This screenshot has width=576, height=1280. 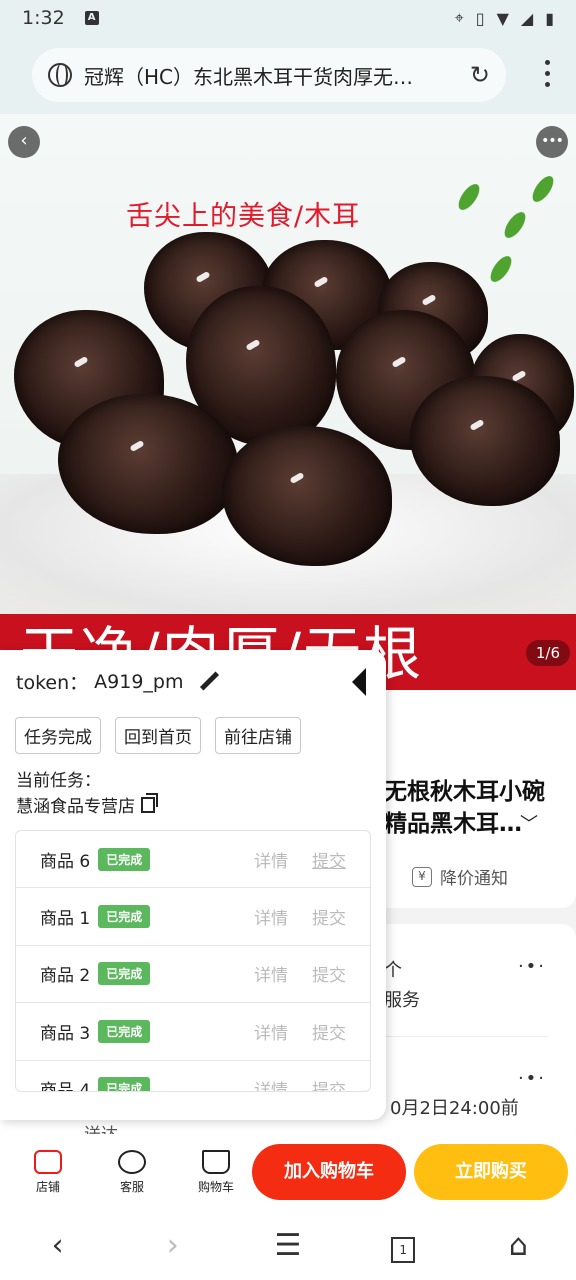 What do you see at coordinates (403, 1250) in the screenshot?
I see `tabs-count-icon: 1` at bounding box center [403, 1250].